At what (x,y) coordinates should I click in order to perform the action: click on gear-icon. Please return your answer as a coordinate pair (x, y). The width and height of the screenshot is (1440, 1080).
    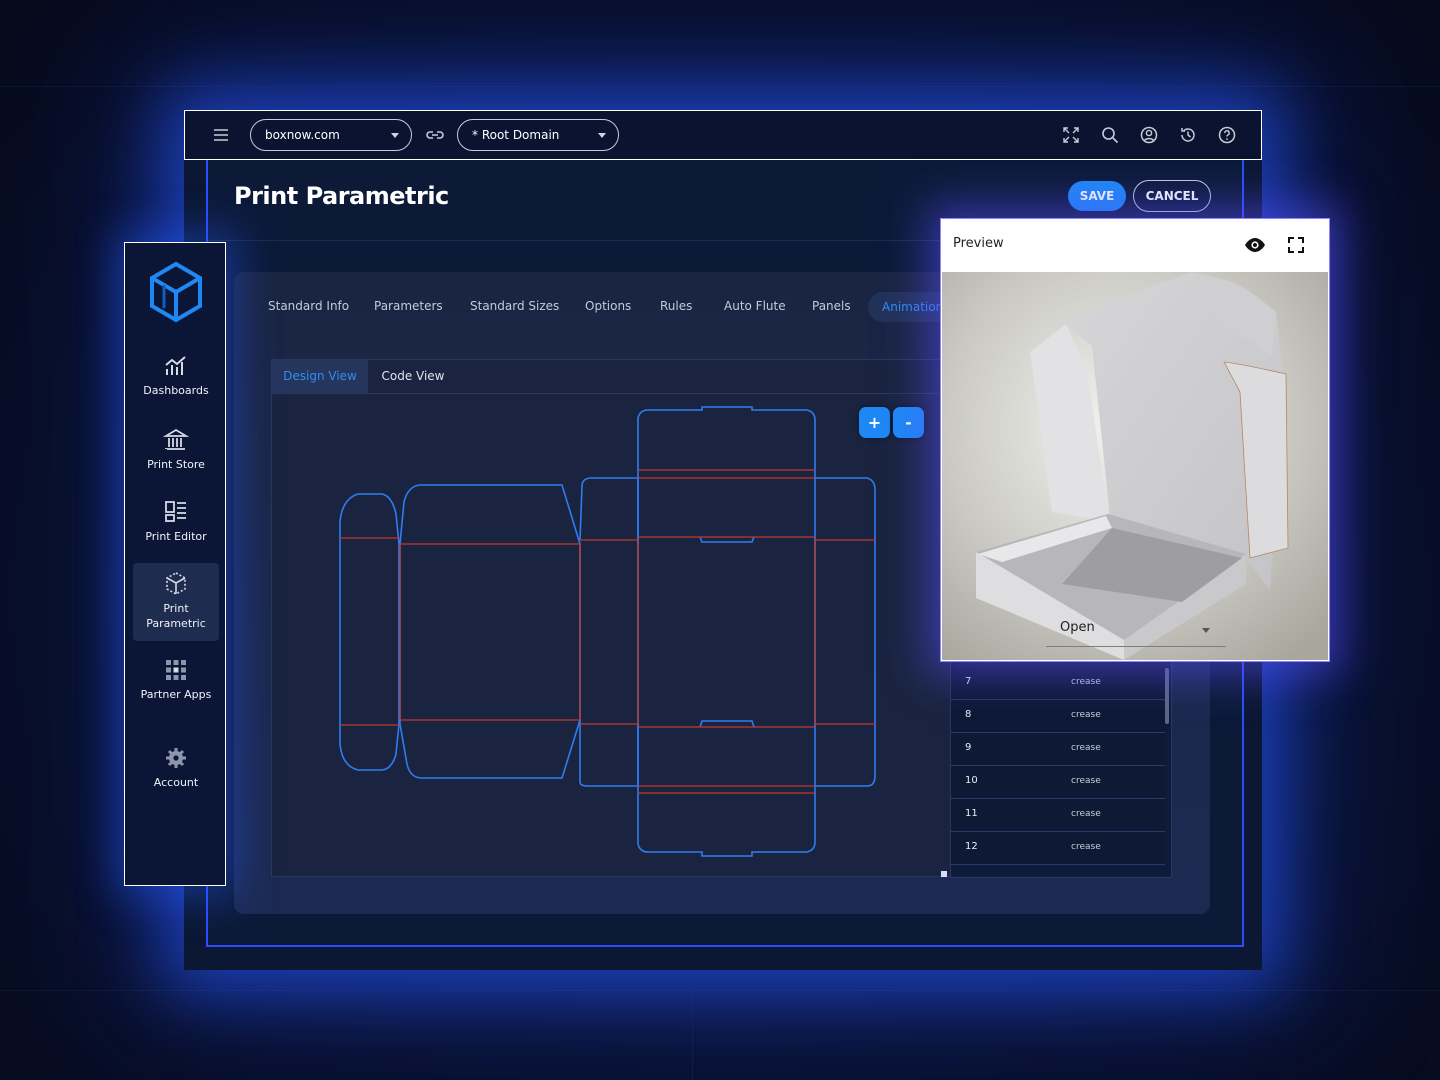
    Looking at the image, I should click on (176, 758).